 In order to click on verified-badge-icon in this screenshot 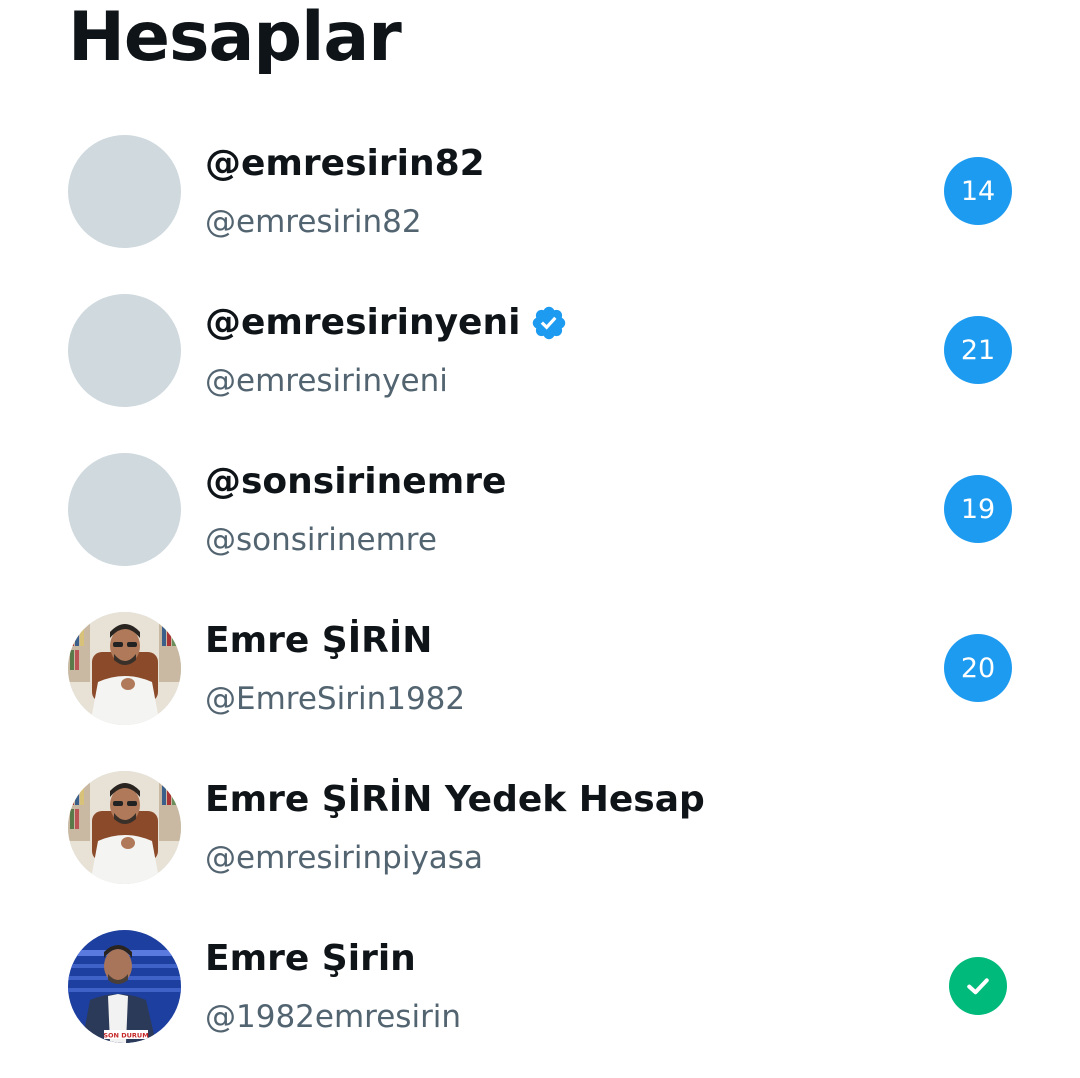, I will do `click(549, 323)`.